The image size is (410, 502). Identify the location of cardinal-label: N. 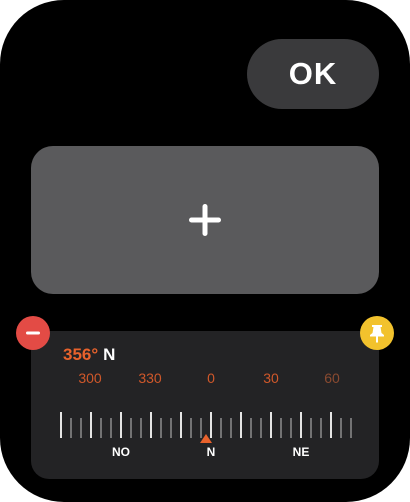
(211, 452).